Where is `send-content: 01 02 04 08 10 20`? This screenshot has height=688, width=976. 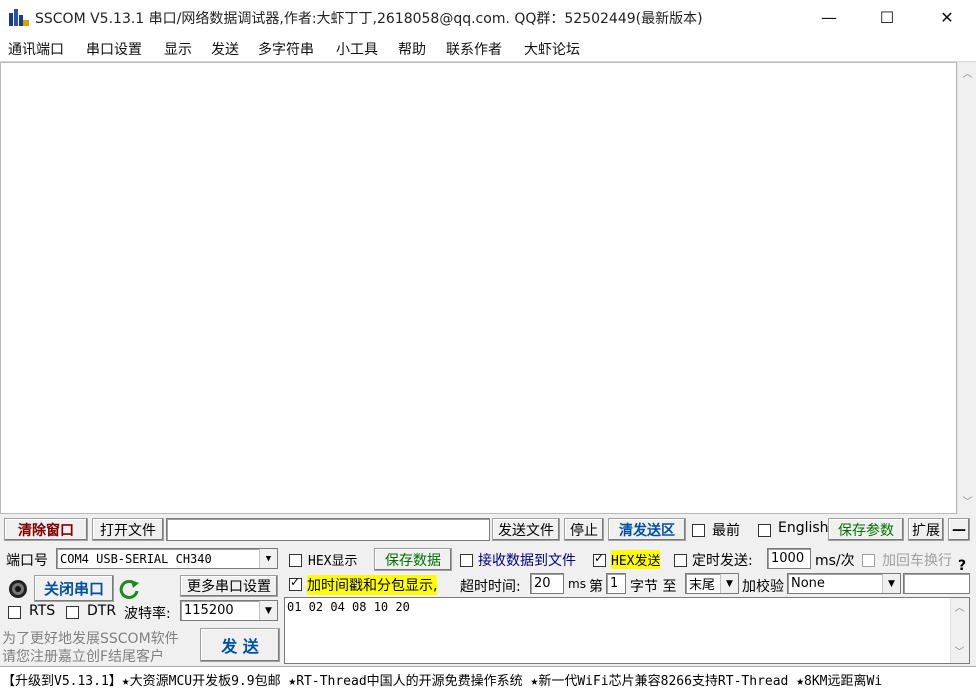
send-content: 01 02 04 08 10 20 is located at coordinates (348, 607).